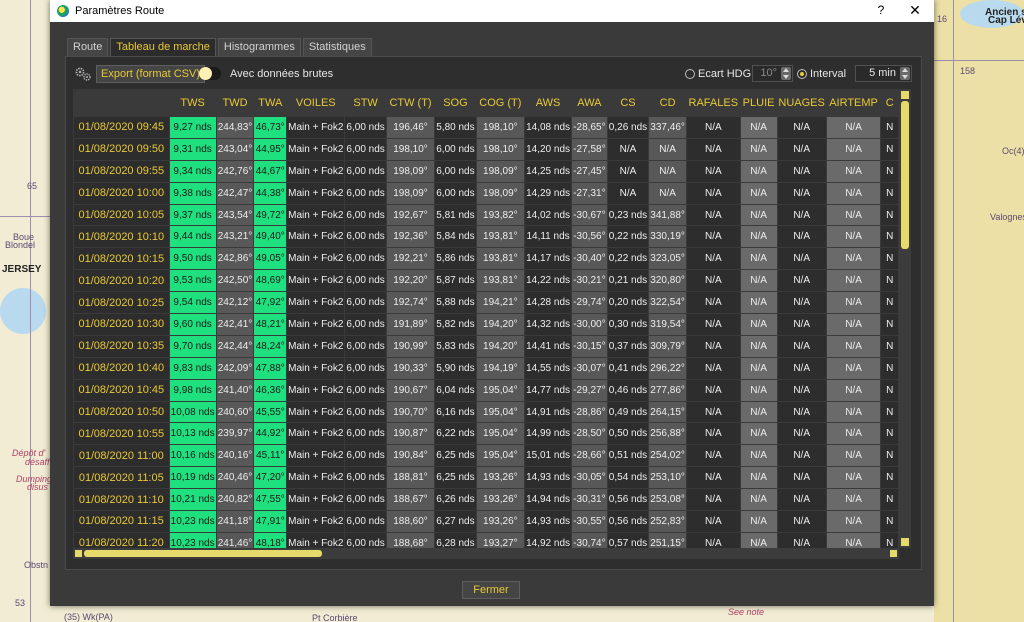 This screenshot has height=622, width=1024. What do you see at coordinates (690, 74) in the screenshot?
I see `ecart-hdg-radio` at bounding box center [690, 74].